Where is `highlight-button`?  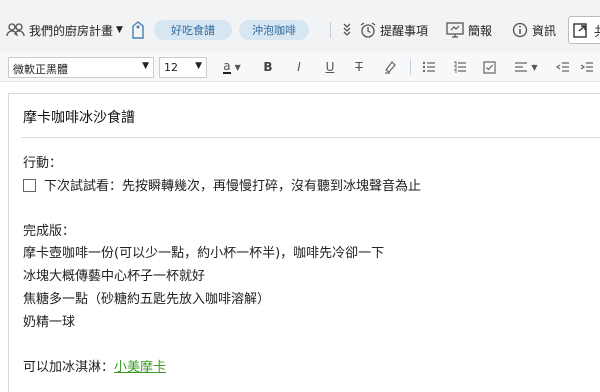 highlight-button is located at coordinates (390, 67).